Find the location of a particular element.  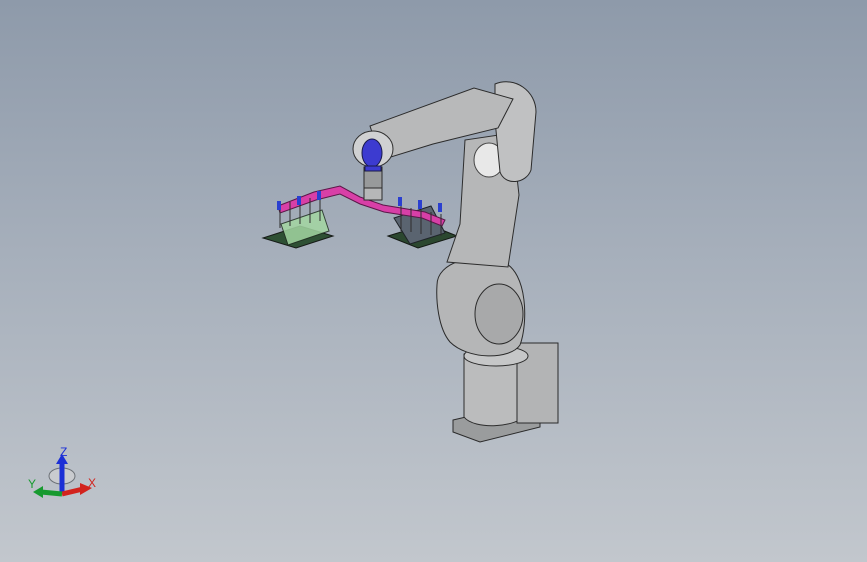

triad-x-label: X is located at coordinates (92, 483).